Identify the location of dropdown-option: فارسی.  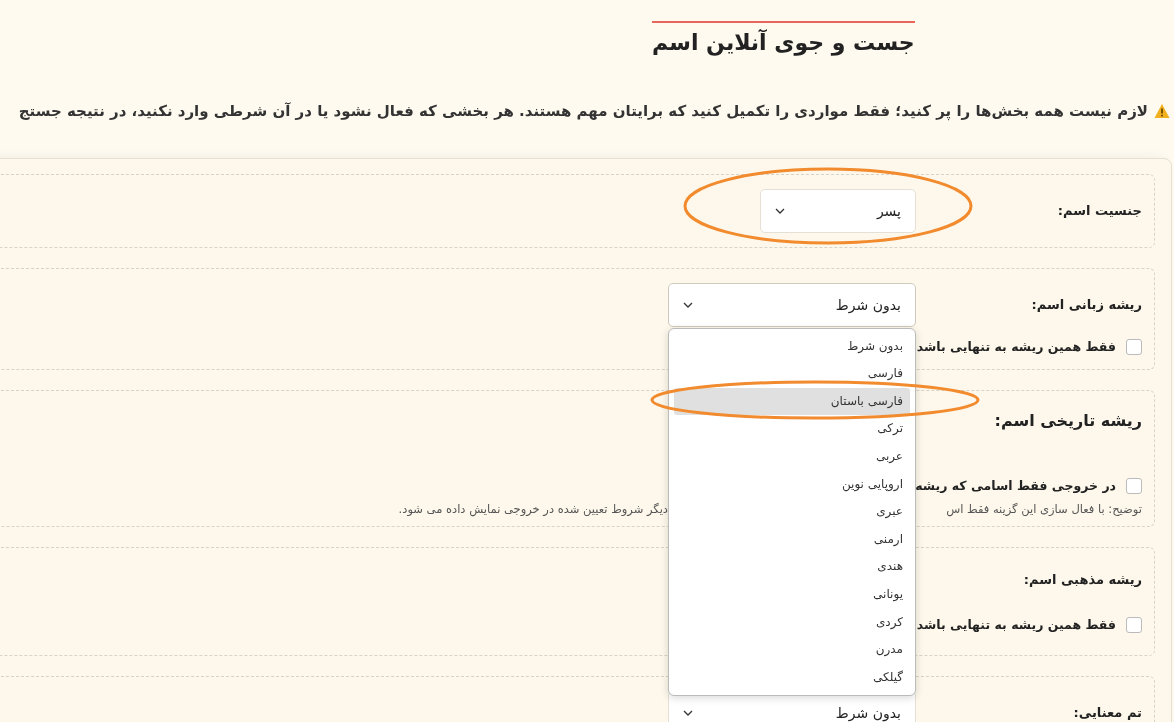
(792, 374).